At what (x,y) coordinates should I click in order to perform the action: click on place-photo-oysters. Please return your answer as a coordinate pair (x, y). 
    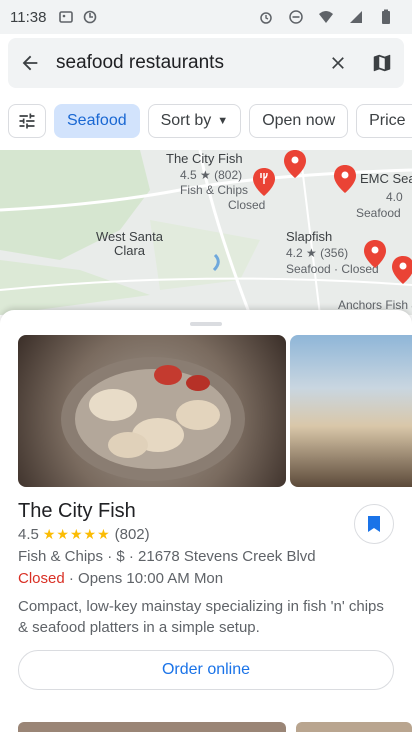
    Looking at the image, I should click on (152, 411).